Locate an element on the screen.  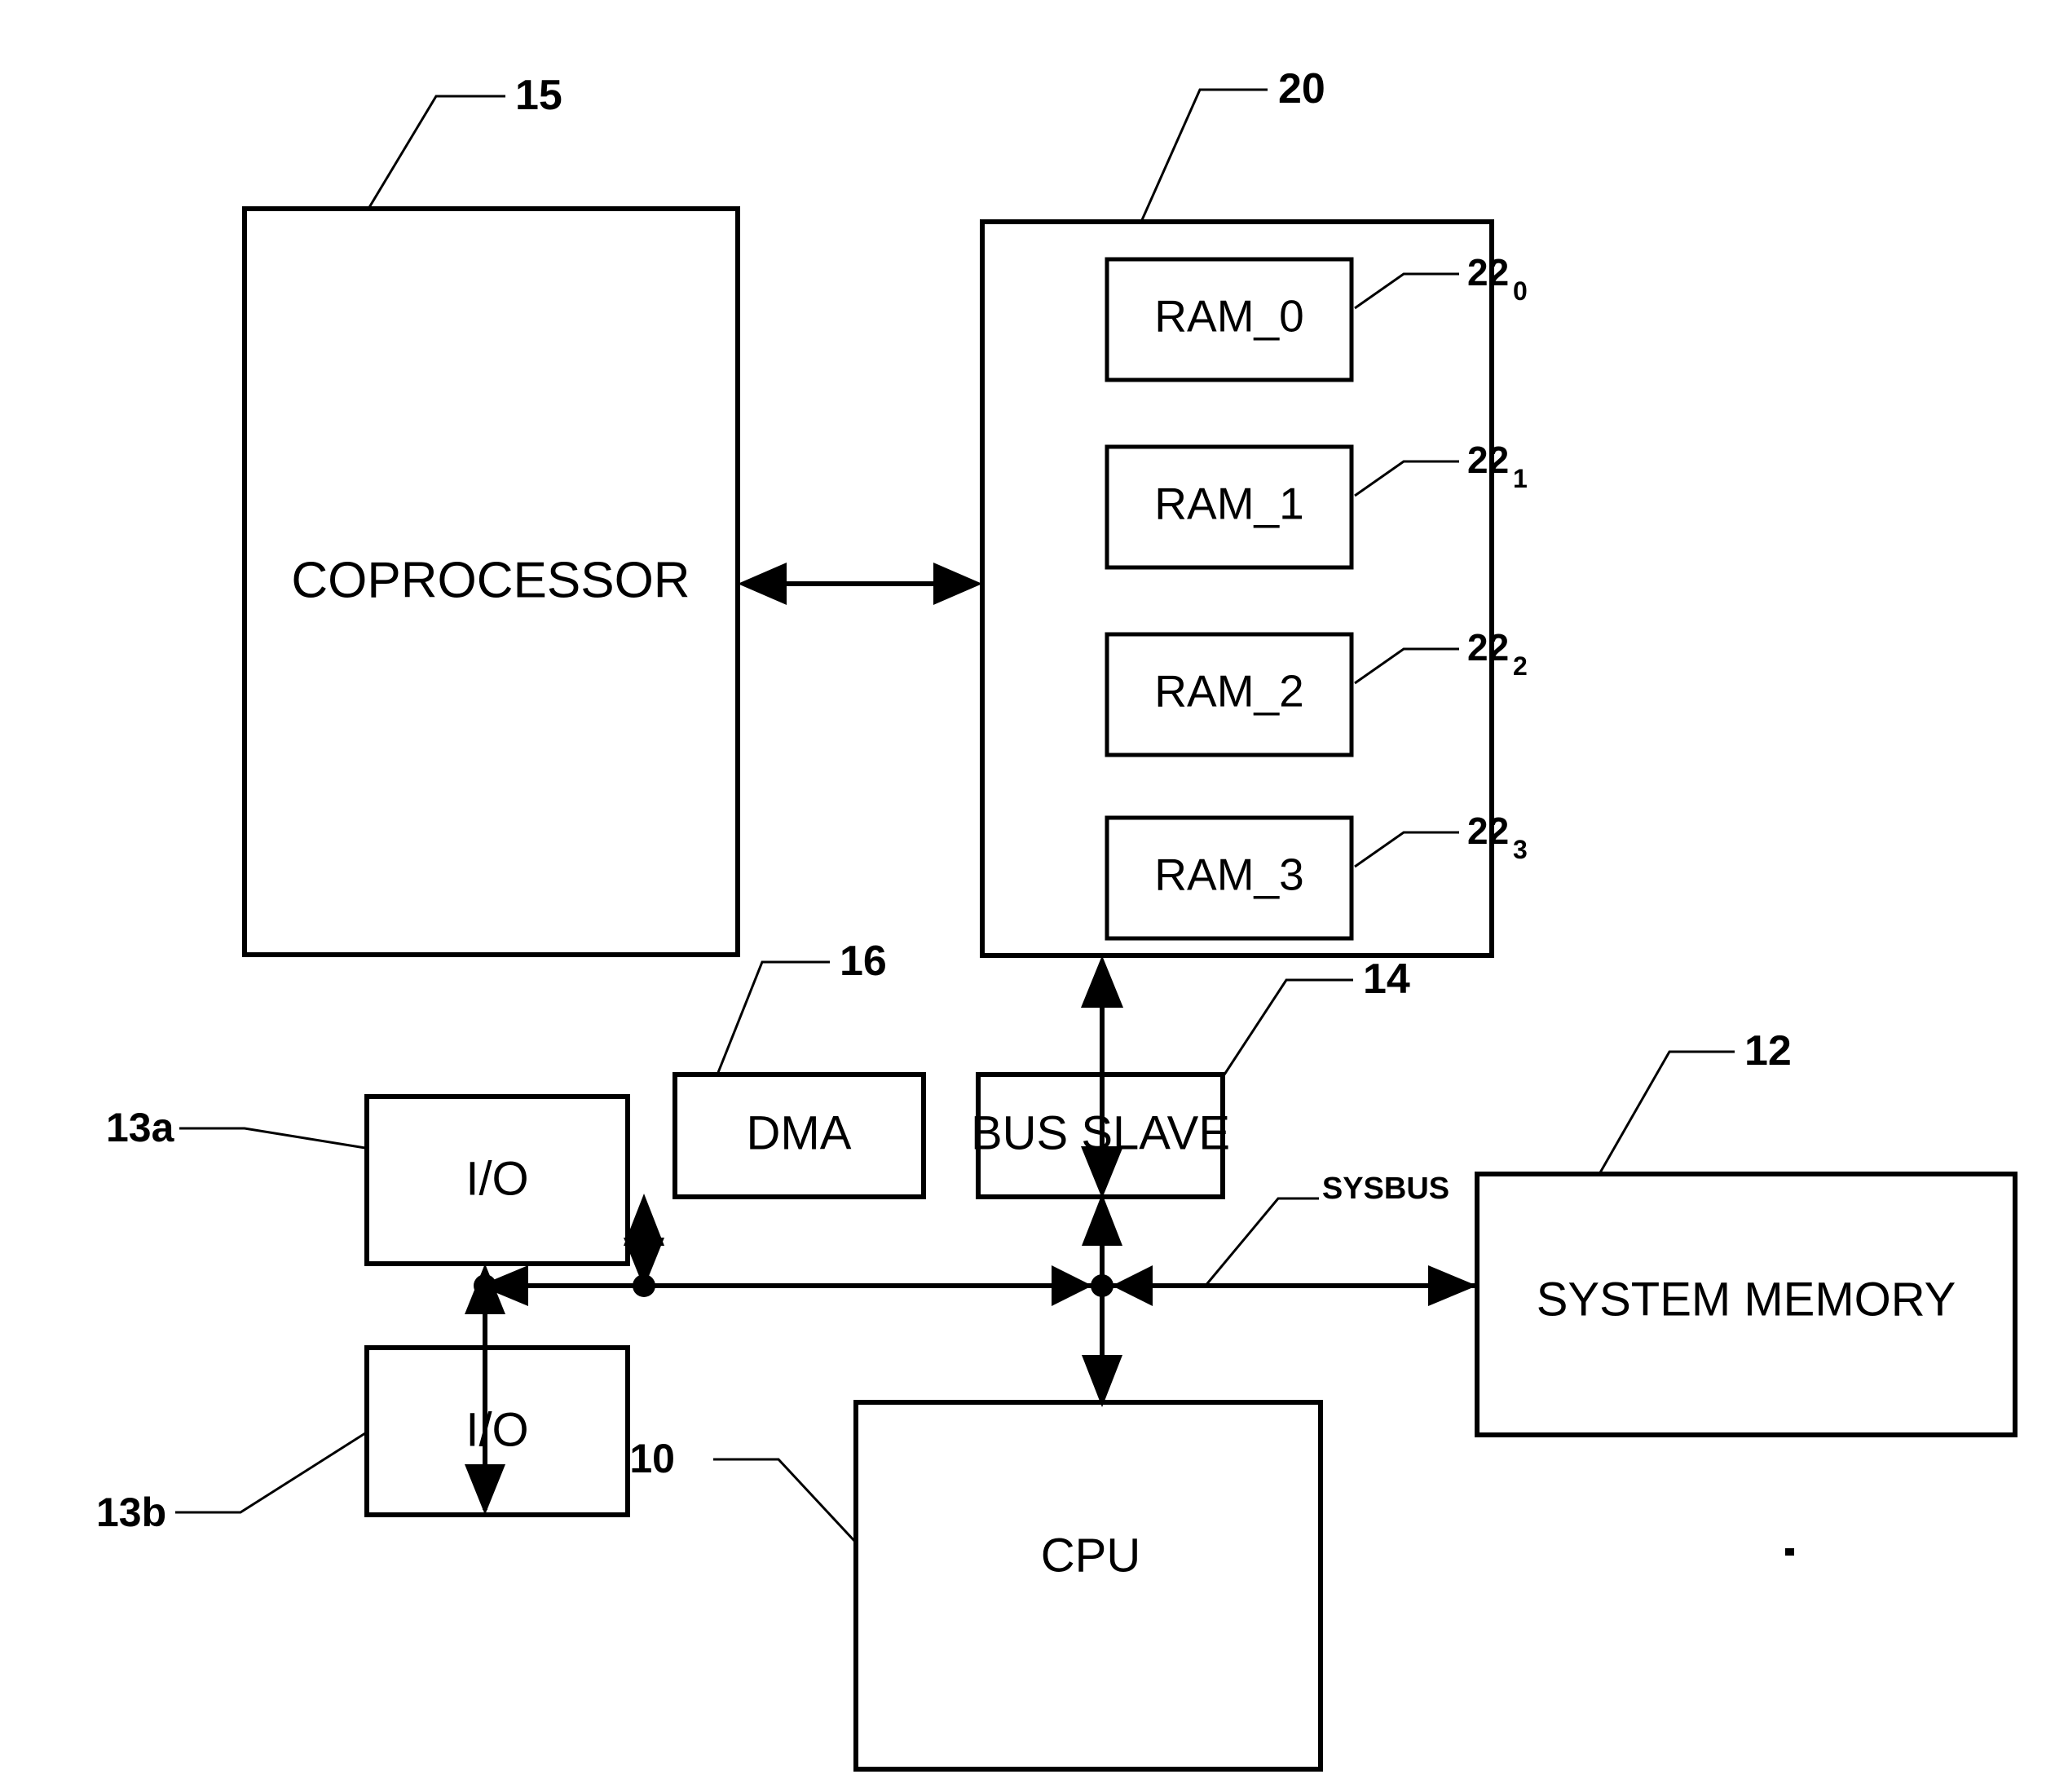
ref-number-22-3: 22 is located at coordinates (1488, 831).